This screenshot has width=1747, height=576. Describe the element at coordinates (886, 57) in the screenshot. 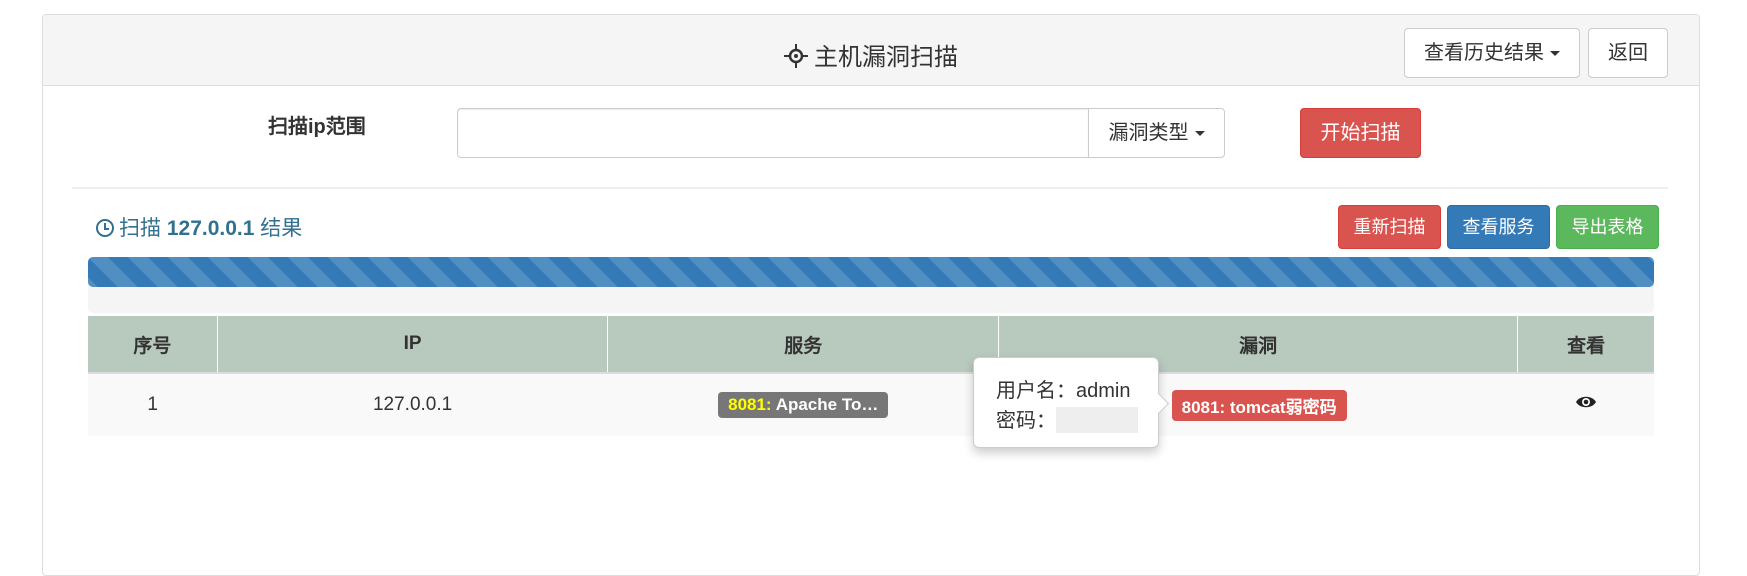

I see `page-title-text: 主机漏洞扫描` at that location.